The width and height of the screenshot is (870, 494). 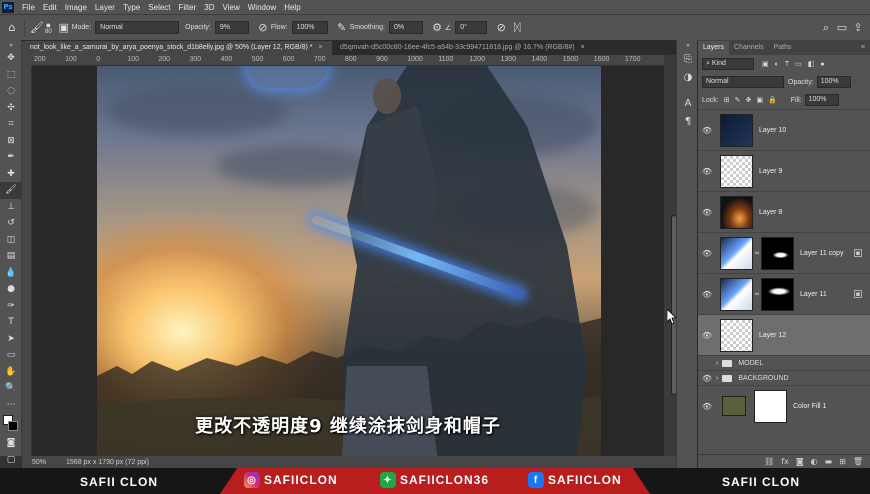 I want to click on brush-tool-icon: 🖌, so click(x=11, y=190).